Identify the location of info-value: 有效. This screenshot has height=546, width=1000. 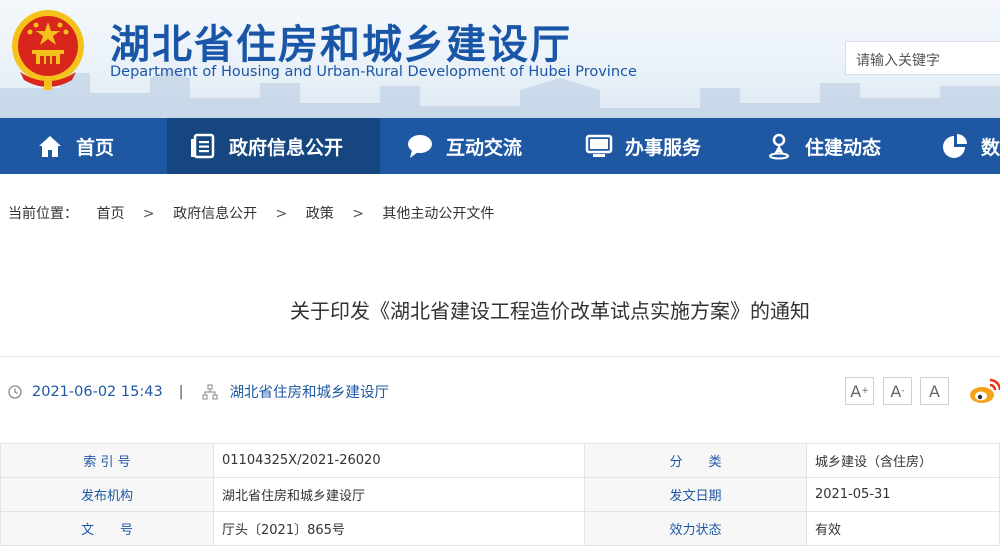
(903, 528).